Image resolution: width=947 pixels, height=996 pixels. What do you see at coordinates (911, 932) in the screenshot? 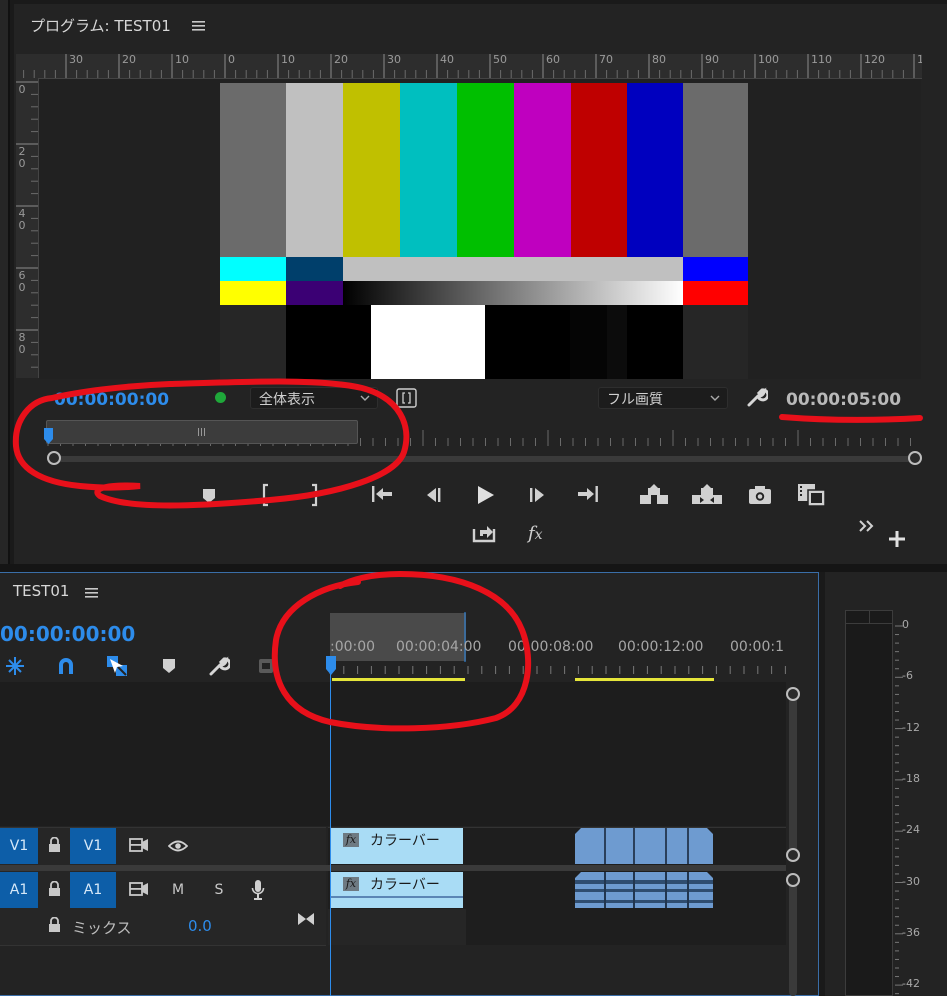
I see `meter-scale-label: -36` at bounding box center [911, 932].